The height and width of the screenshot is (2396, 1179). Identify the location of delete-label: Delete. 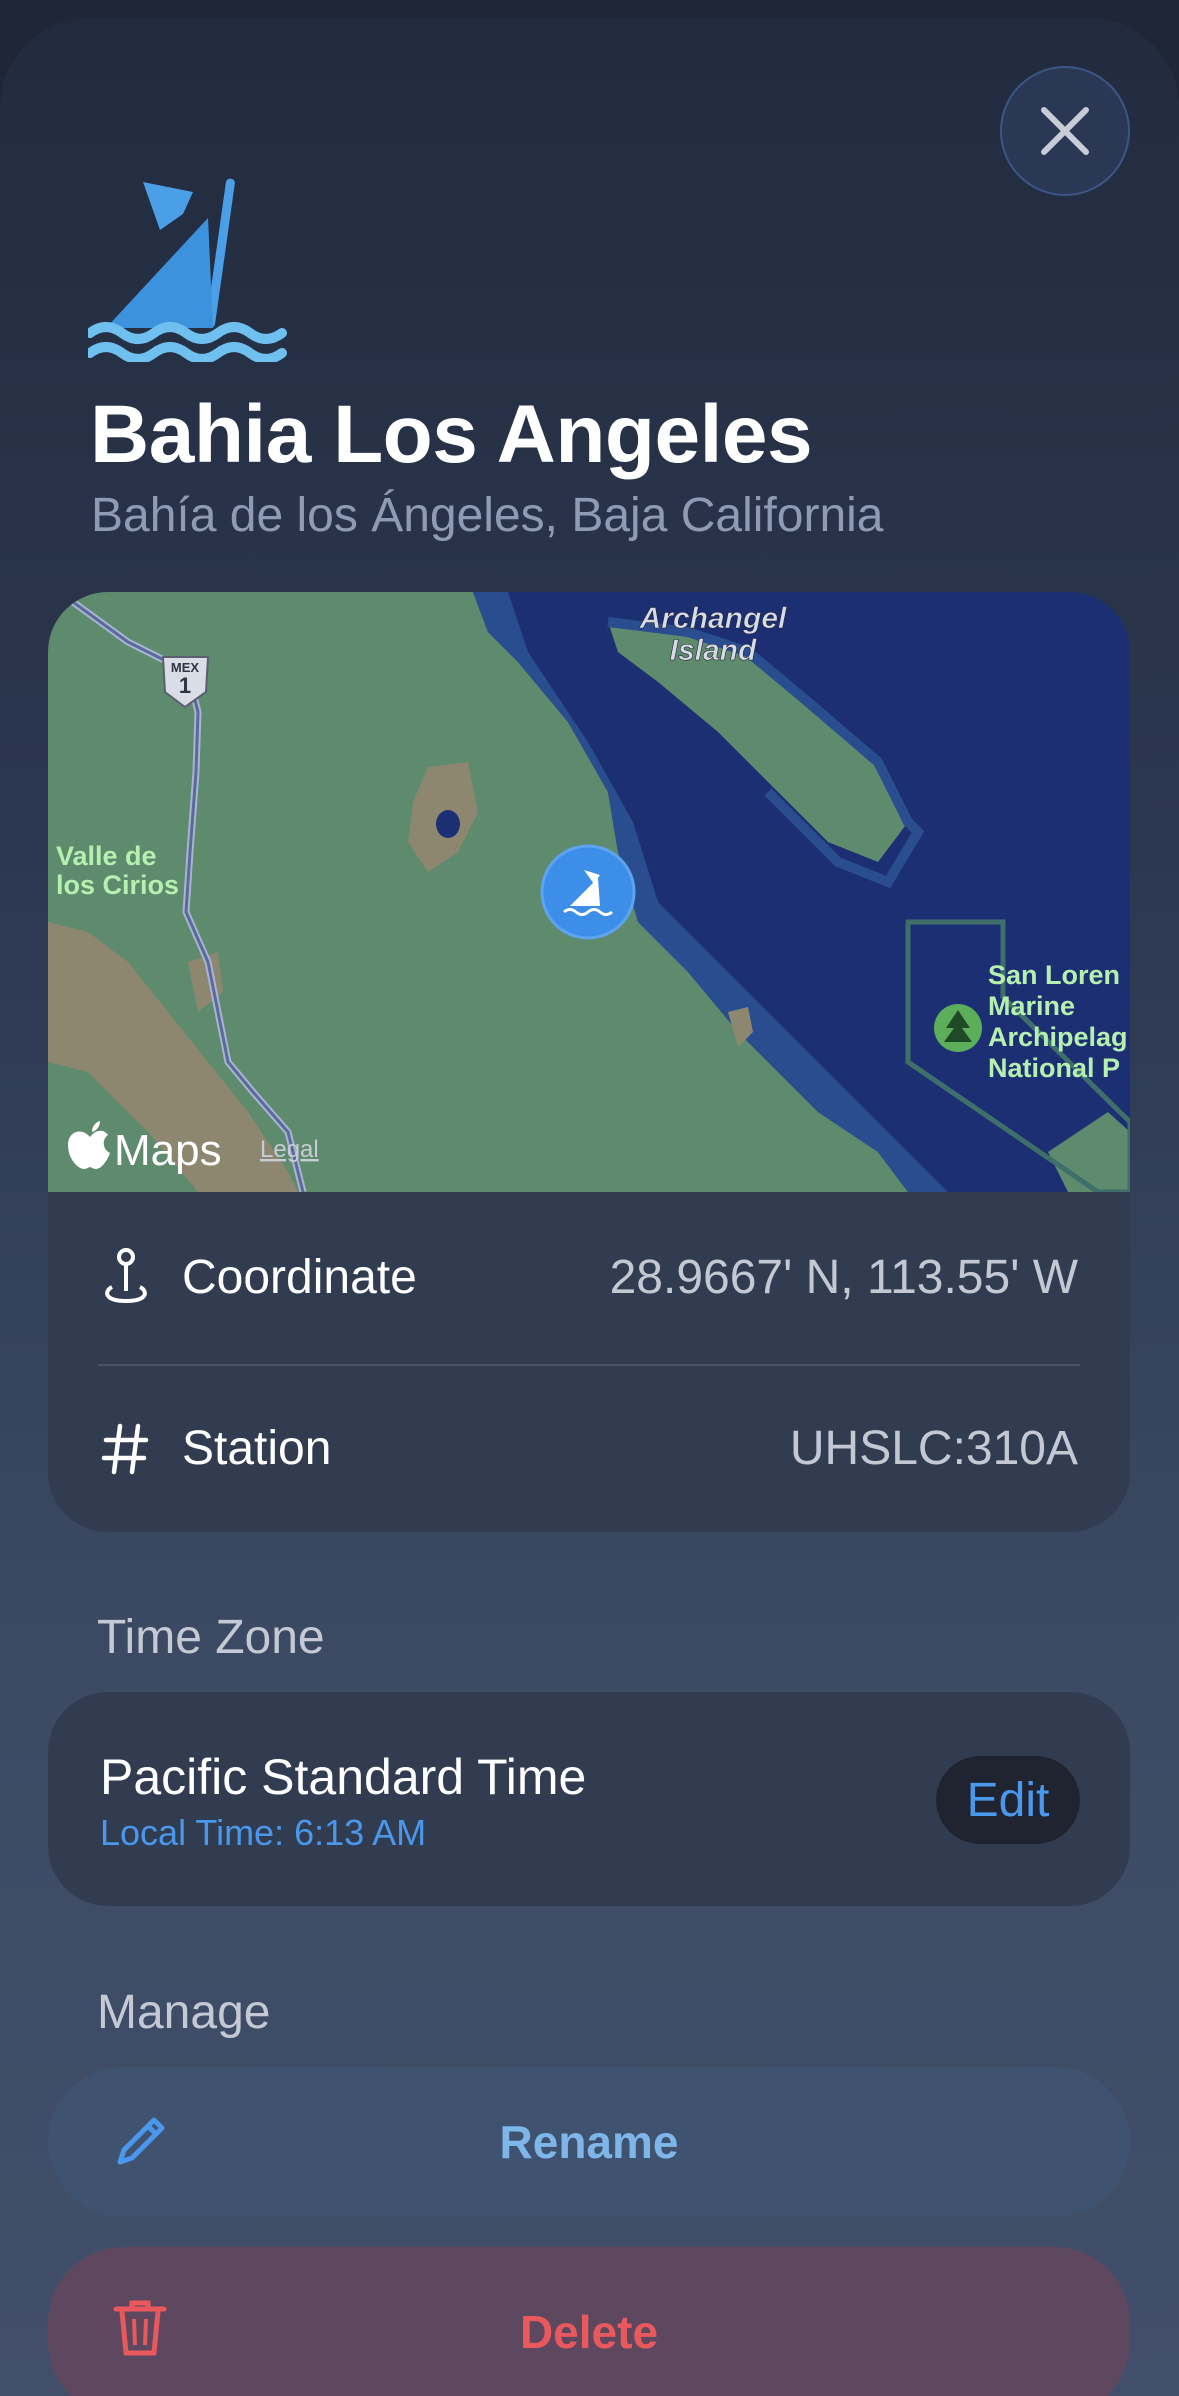
(589, 2332).